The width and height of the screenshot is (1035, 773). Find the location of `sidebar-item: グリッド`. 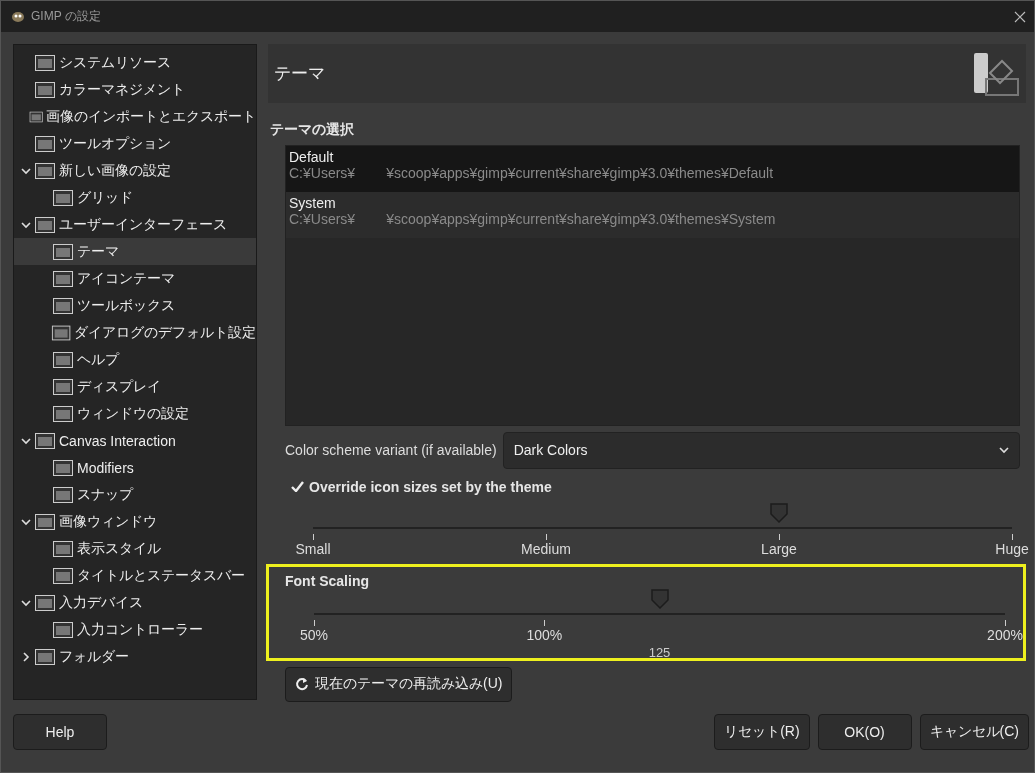

sidebar-item: グリッド is located at coordinates (135, 197).